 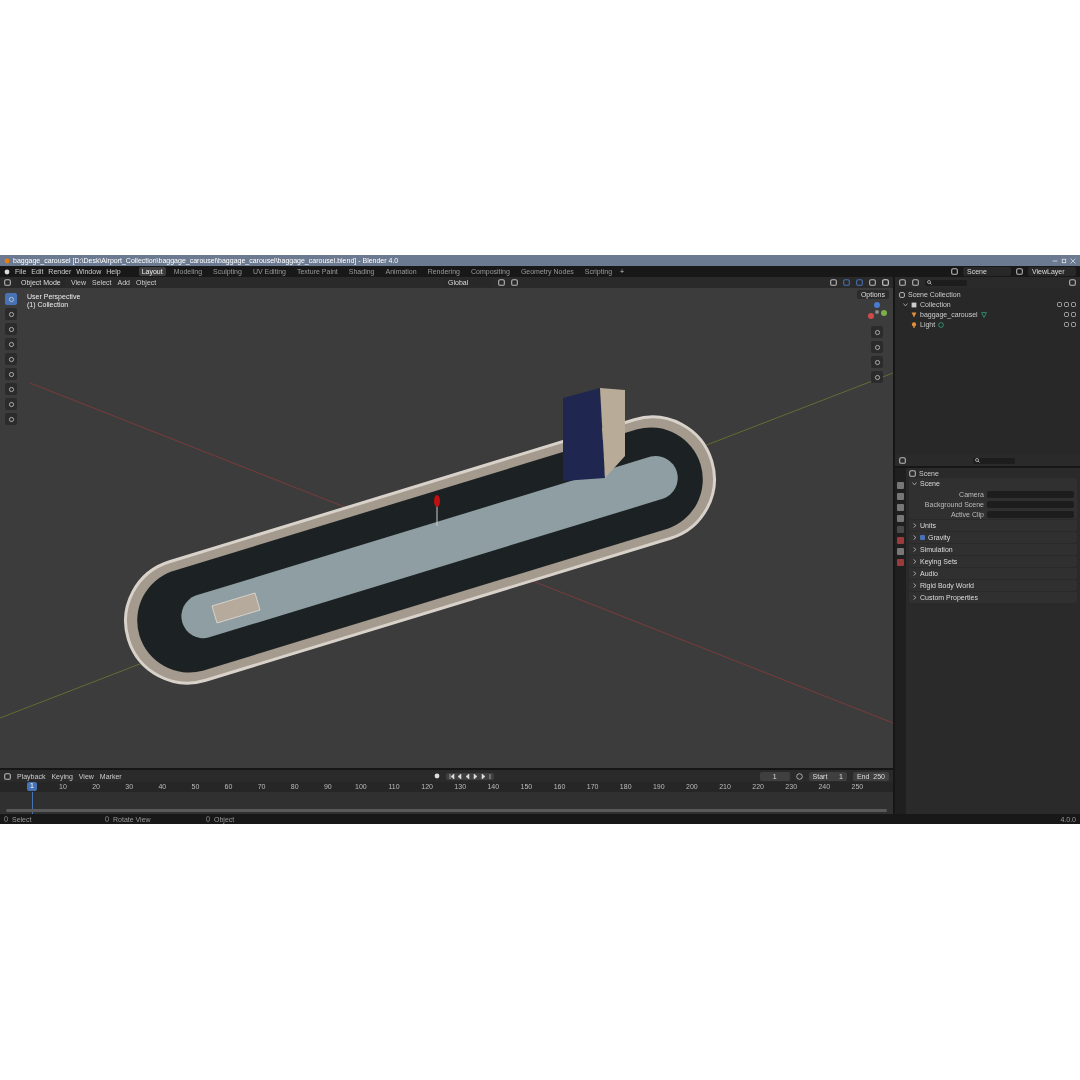 I want to click on checkbox, so click(x=922, y=537).